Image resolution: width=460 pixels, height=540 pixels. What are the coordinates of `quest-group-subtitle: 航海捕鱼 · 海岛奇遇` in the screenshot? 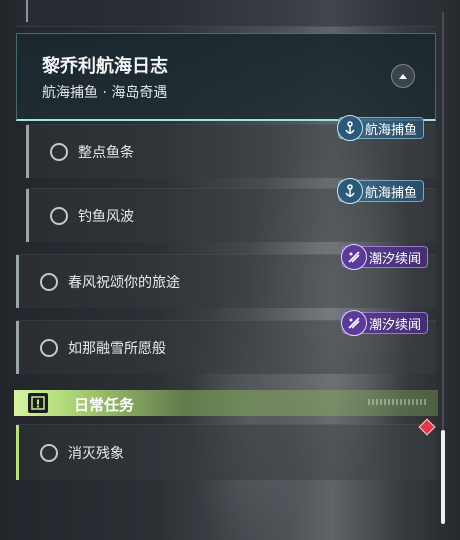 It's located at (105, 93).